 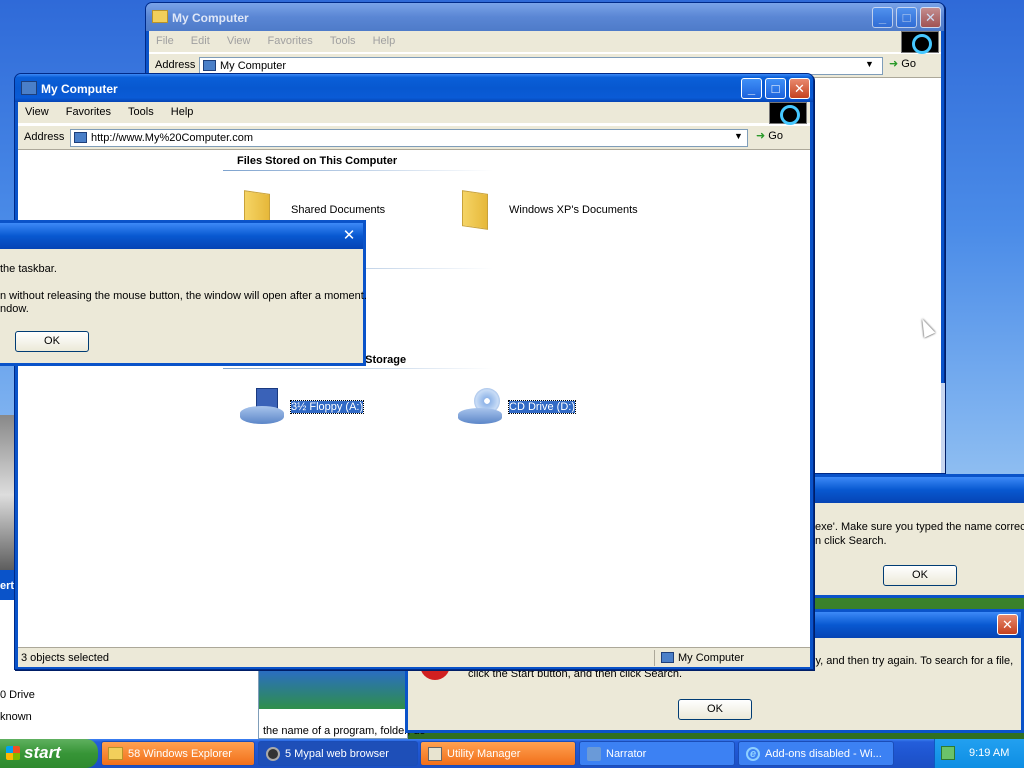 I want to click on network-icon, so click(x=948, y=753).